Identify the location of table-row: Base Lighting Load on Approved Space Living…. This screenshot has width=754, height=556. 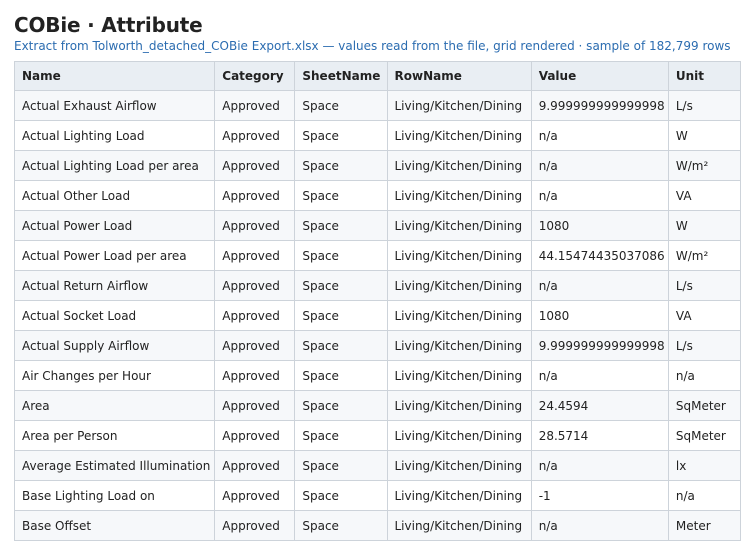
(377, 495).